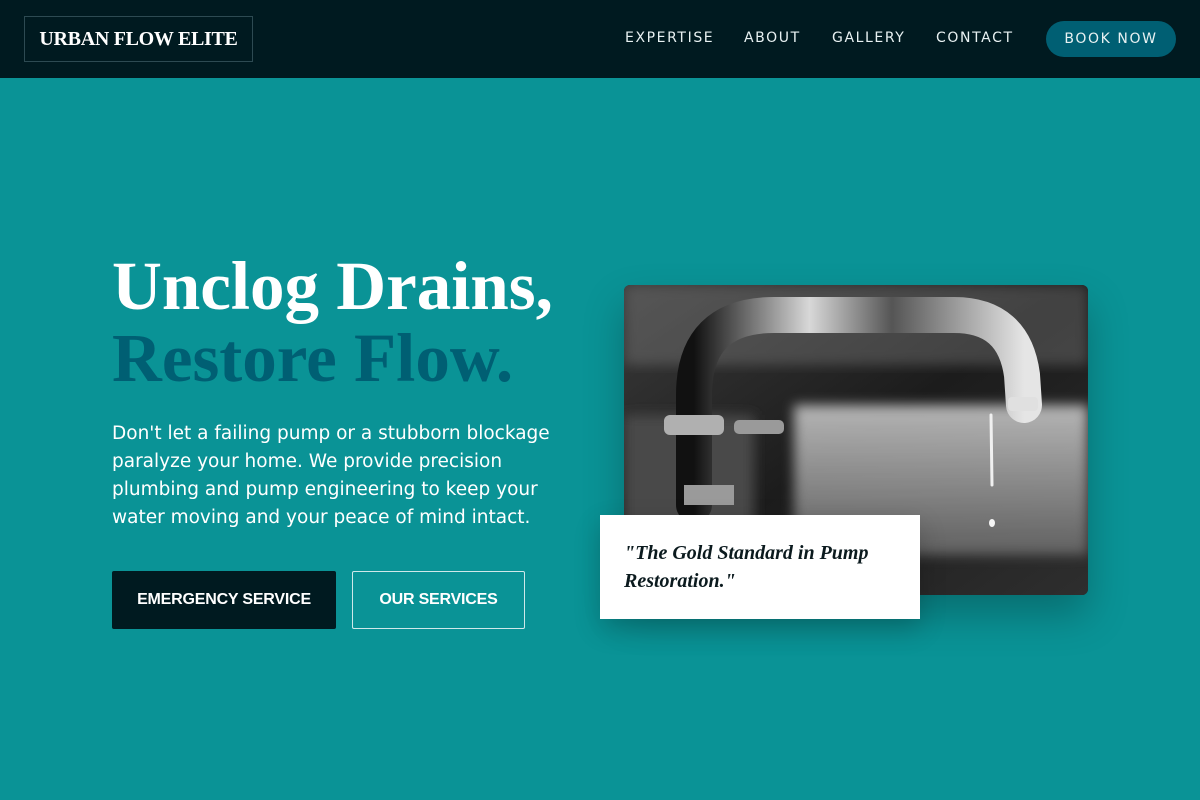 Image resolution: width=1200 pixels, height=800 pixels. Describe the element at coordinates (746, 567) in the screenshot. I see `quote-text: "The Gold Standard in Pump Restoration."` at that location.